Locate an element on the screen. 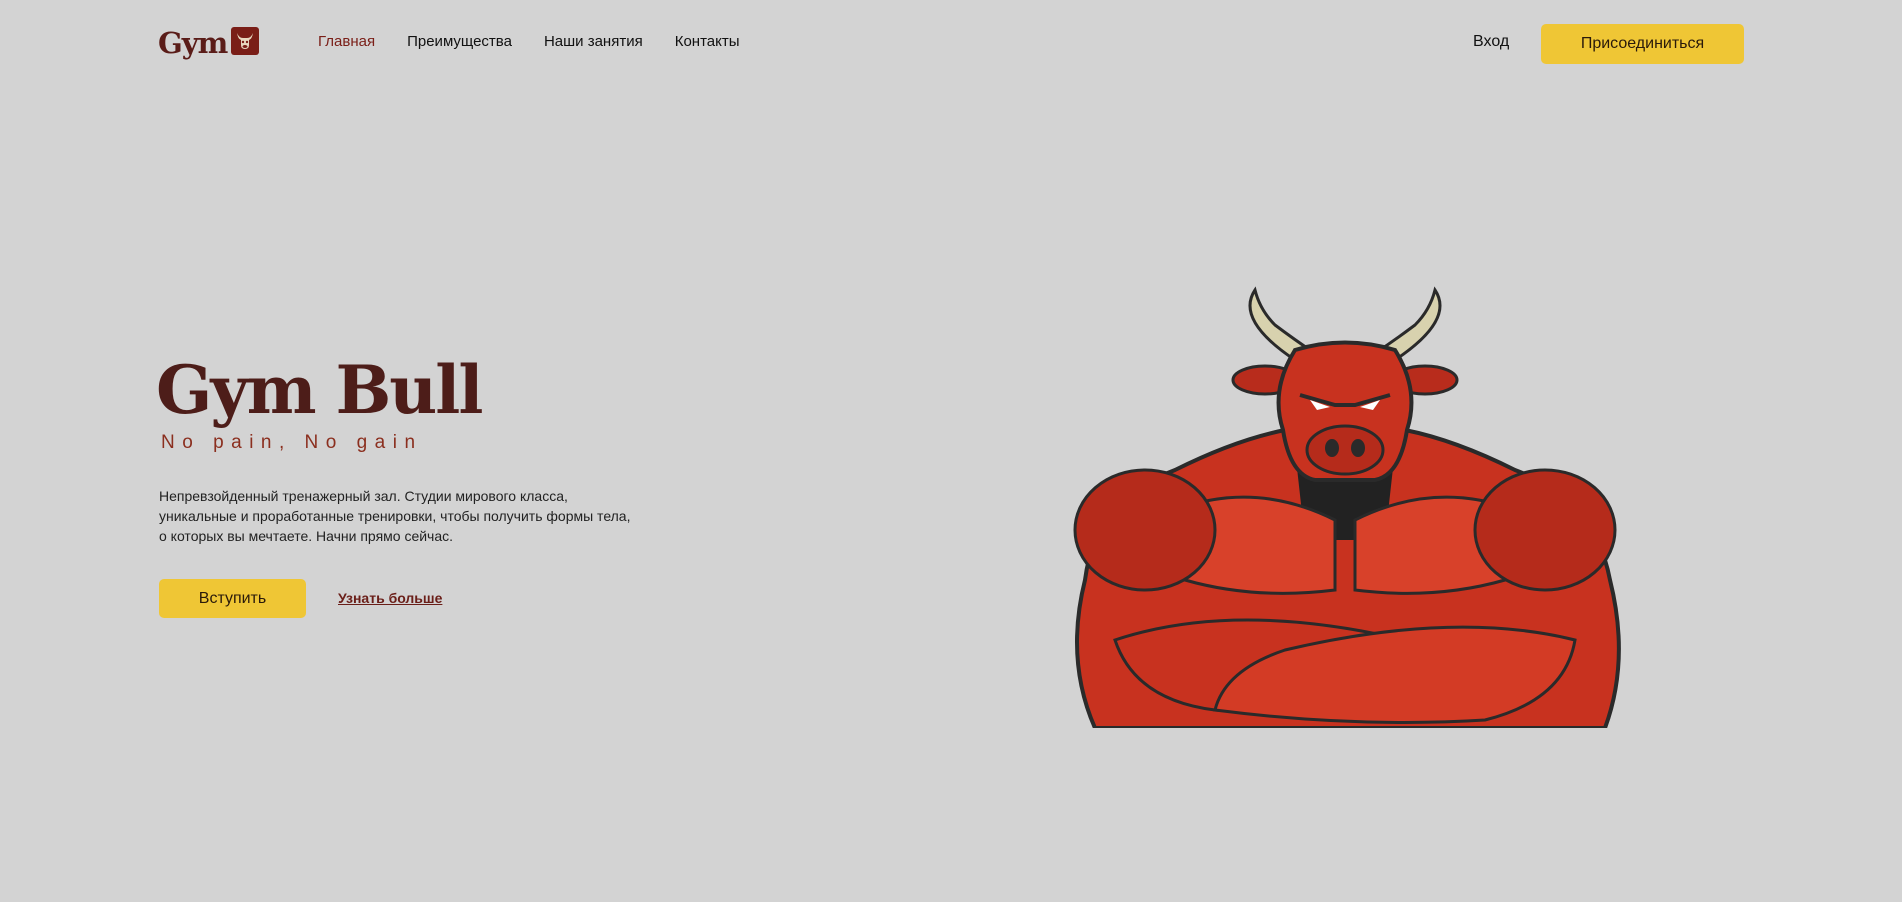 Image resolution: width=1902 pixels, height=902 pixels. nav-item-contacts: Контакты is located at coordinates (707, 41).